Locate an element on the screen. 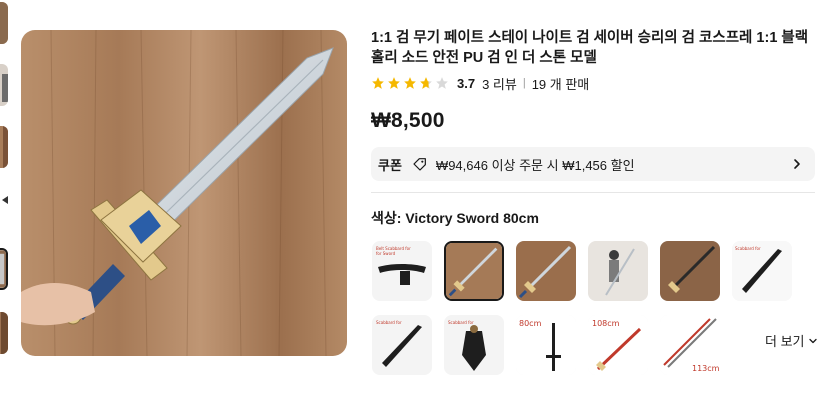  variant-caption: 108cm is located at coordinates (606, 323).